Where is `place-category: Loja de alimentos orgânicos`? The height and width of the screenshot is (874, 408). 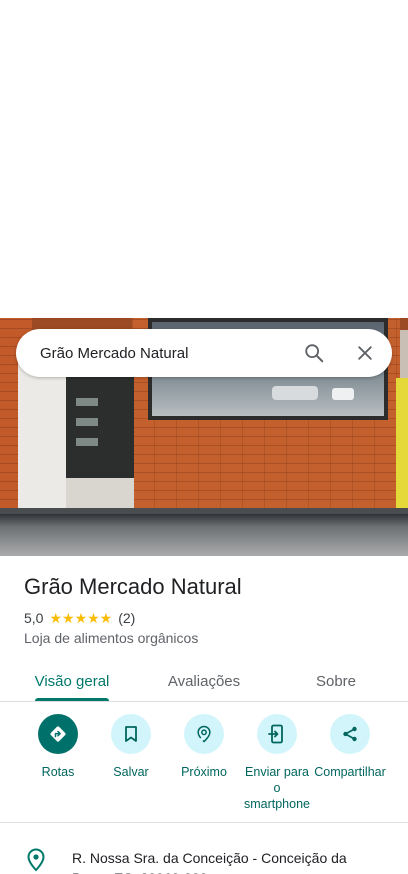
place-category: Loja de alimentos orgânicos is located at coordinates (111, 638).